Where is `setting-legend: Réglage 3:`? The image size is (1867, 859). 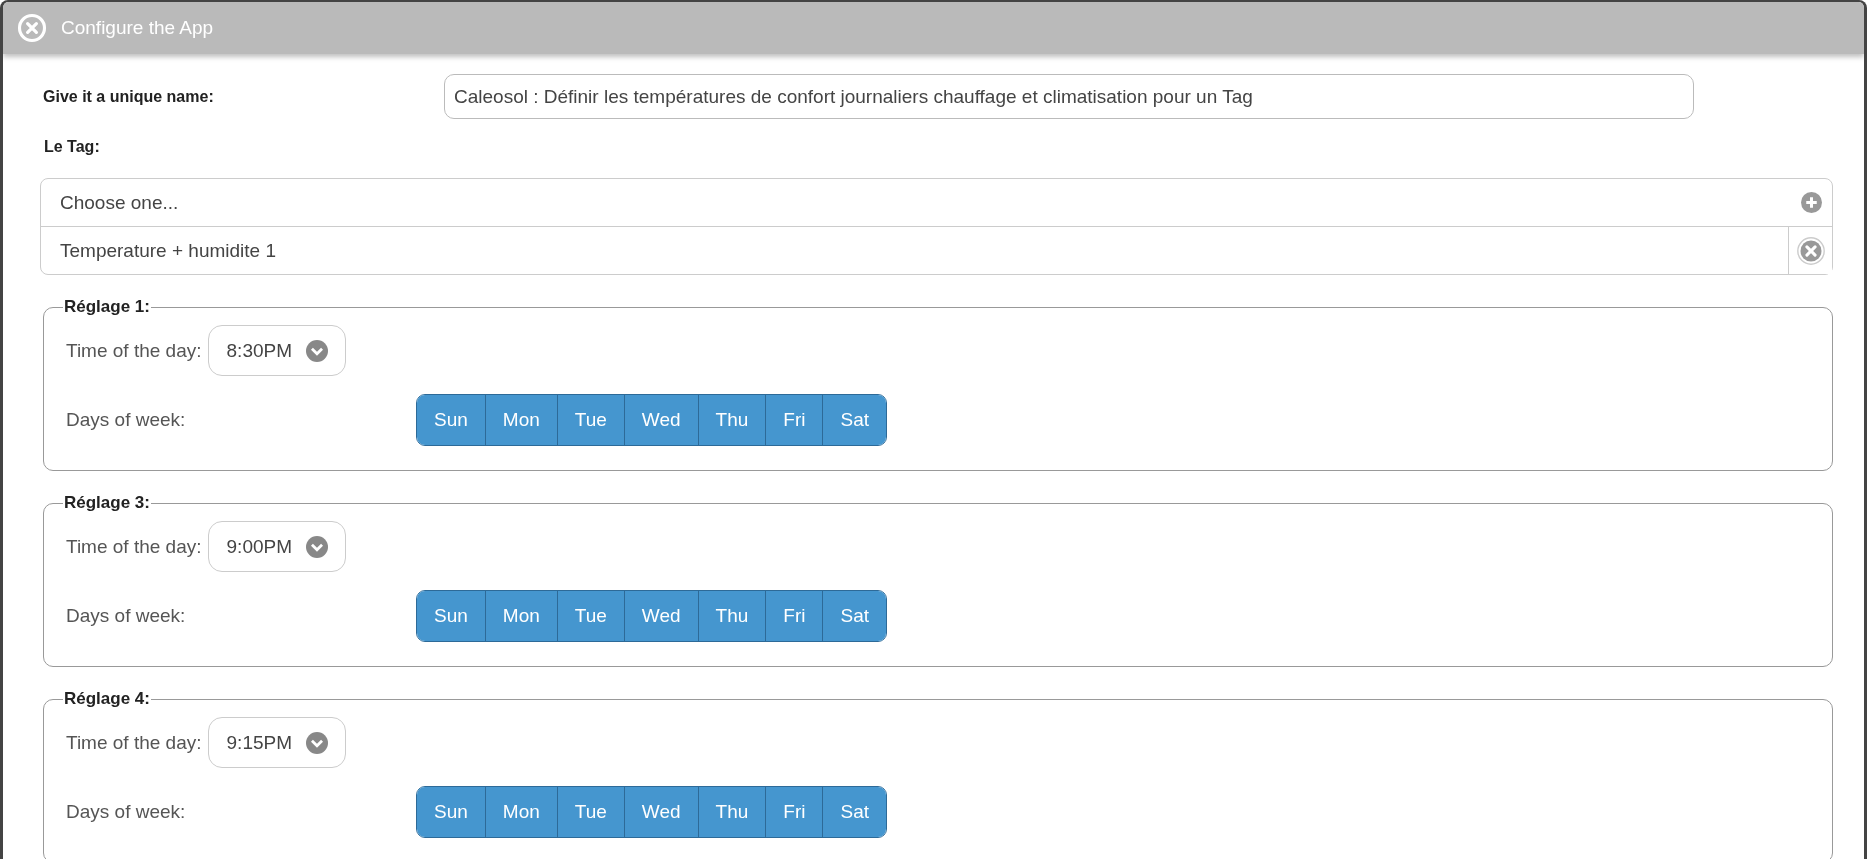 setting-legend: Réglage 3: is located at coordinates (107, 503).